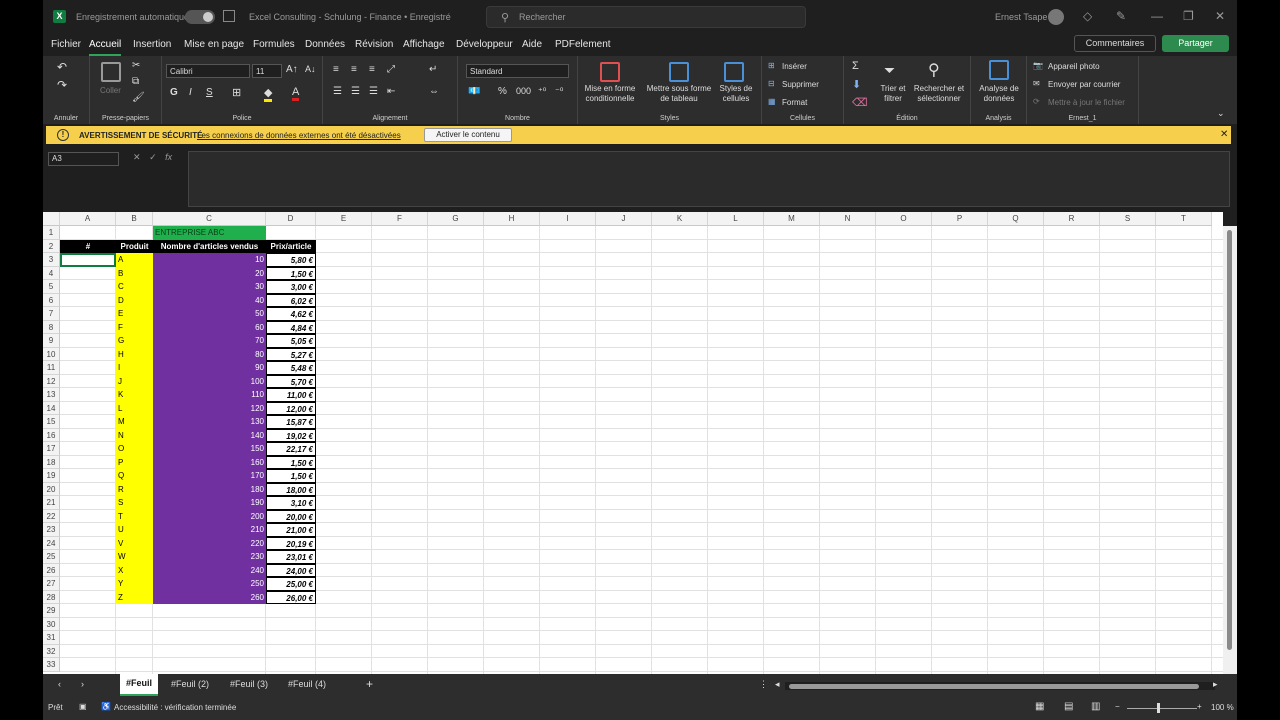  Describe the element at coordinates (1195, 43) in the screenshot. I see `share-button: Partager` at that location.